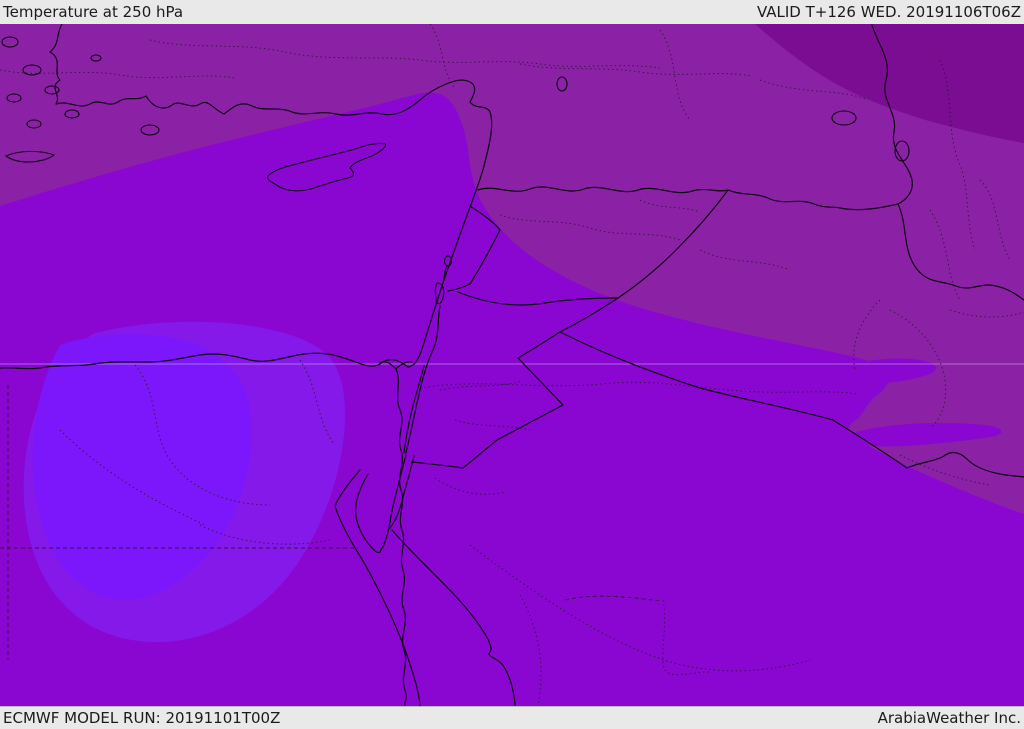  I want to click on map-title: Temperature at 250 hPa, so click(93, 12).